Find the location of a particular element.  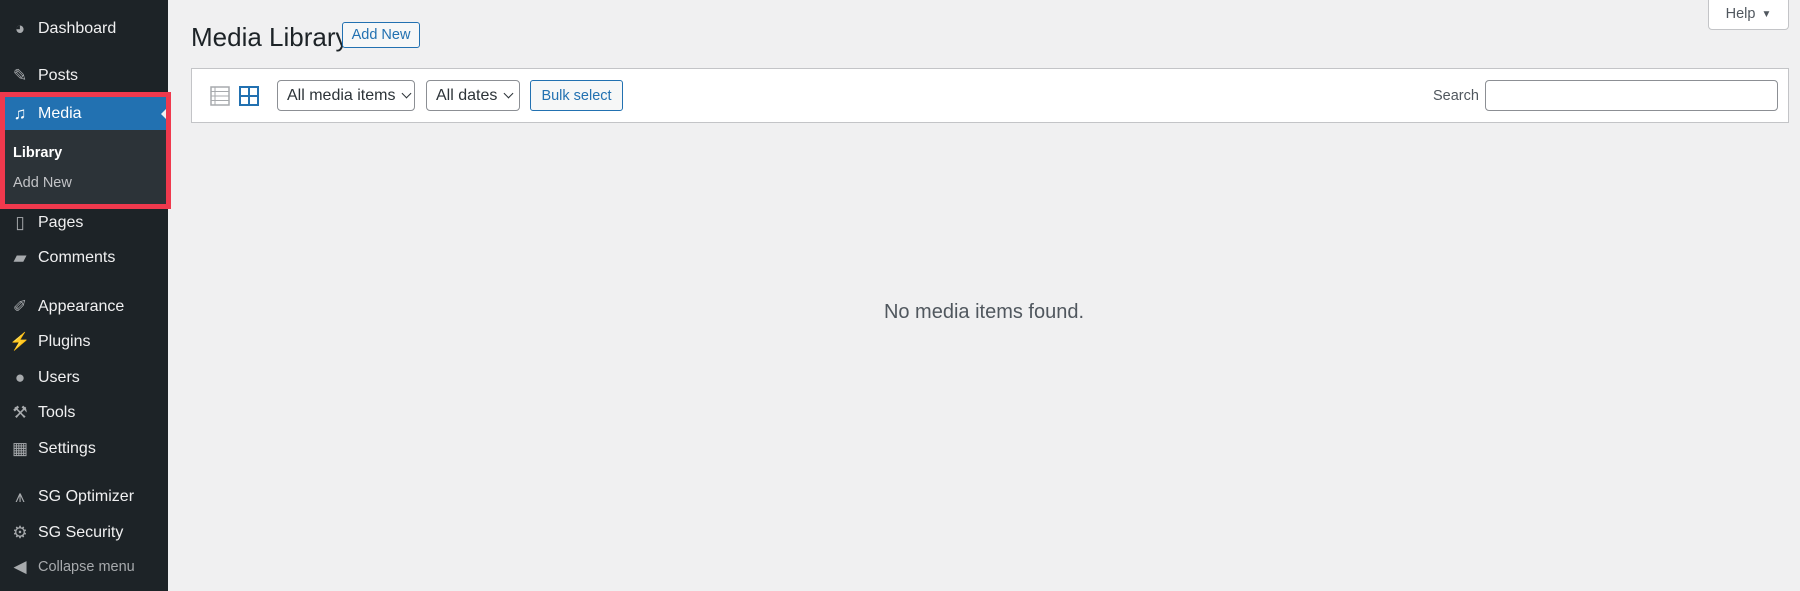

media-submenu: Library Add New is located at coordinates (84, 169).